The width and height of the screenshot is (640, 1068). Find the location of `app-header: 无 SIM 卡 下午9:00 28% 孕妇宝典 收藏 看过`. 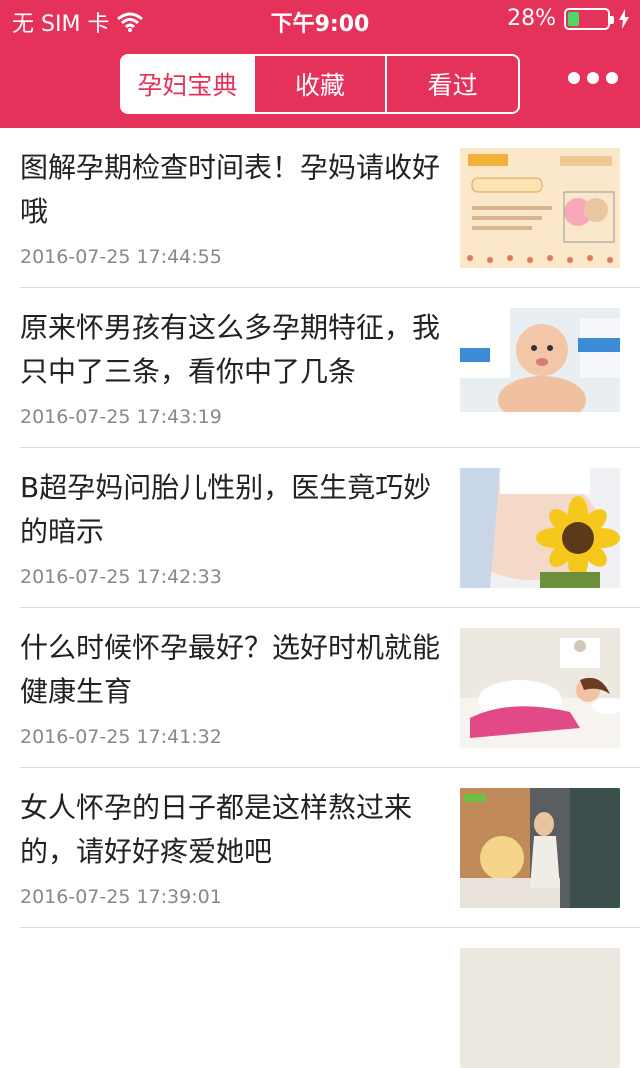

app-header: 无 SIM 卡 下午9:00 28% 孕妇宝典 收藏 看过 is located at coordinates (320, 64).